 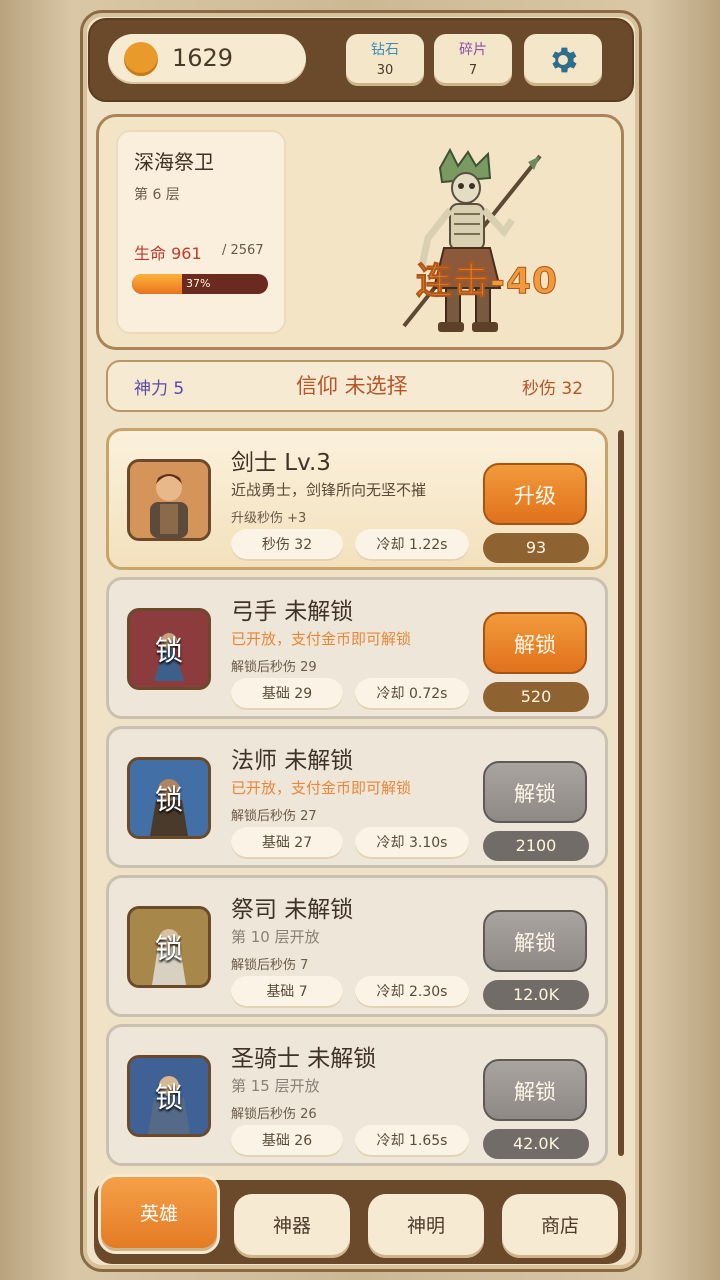 What do you see at coordinates (553, 389) in the screenshot?
I see `total-dps: 秒伤 32` at bounding box center [553, 389].